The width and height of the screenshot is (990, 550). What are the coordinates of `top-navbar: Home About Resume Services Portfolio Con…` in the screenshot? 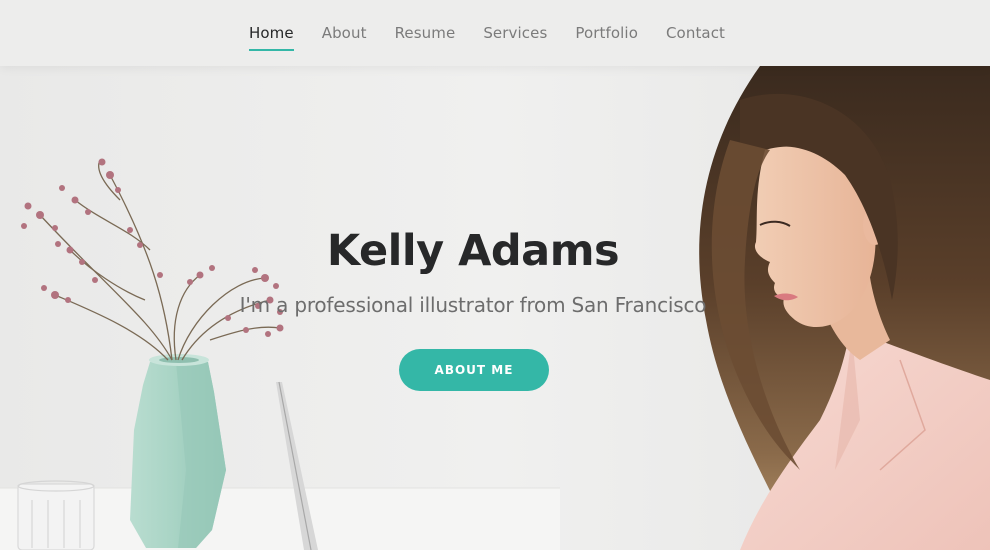 It's located at (495, 33).